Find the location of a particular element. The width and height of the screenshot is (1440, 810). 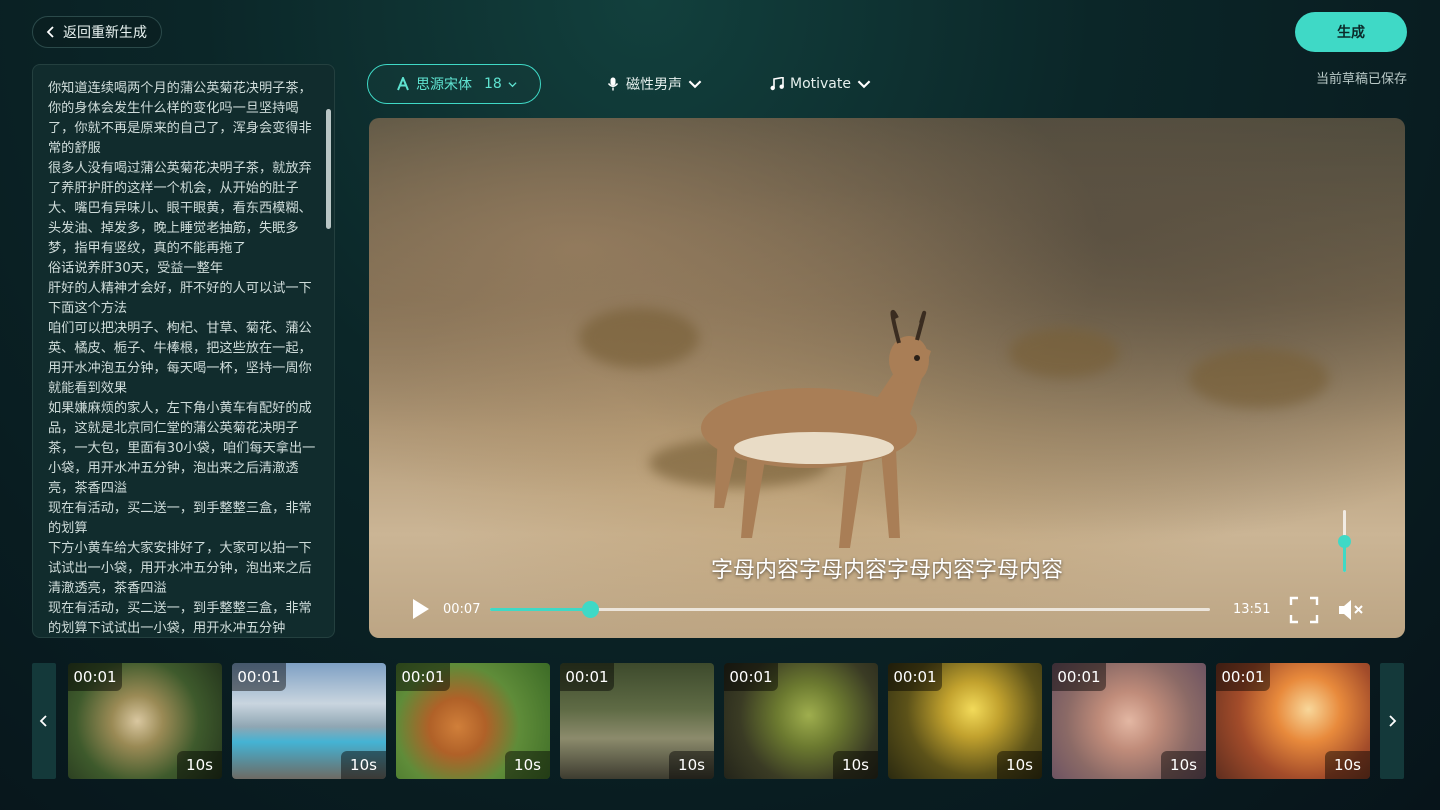

generate-button: 生成 is located at coordinates (1351, 32).